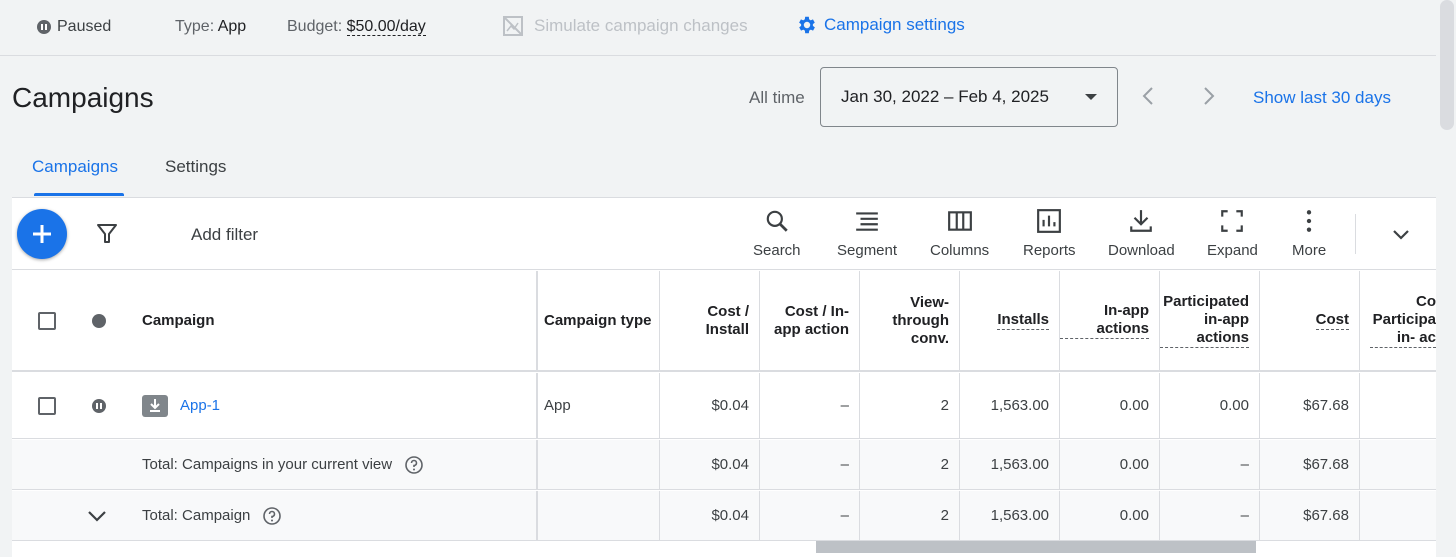  I want to click on more-vert-icon, so click(1309, 221).